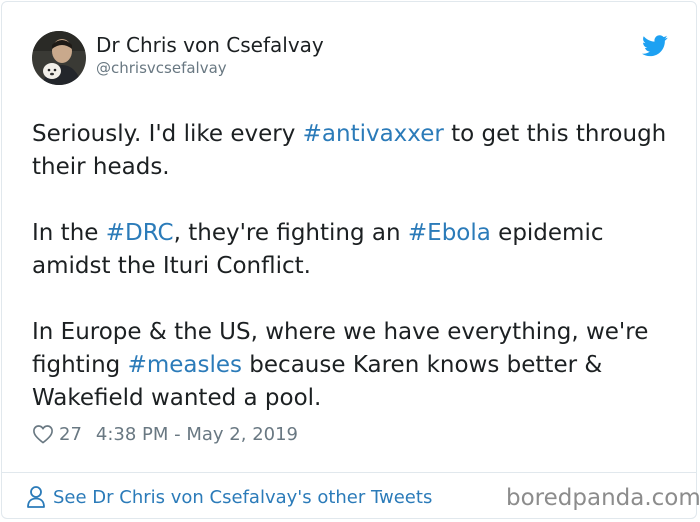  What do you see at coordinates (36, 497) in the screenshot?
I see `person-icon` at bounding box center [36, 497].